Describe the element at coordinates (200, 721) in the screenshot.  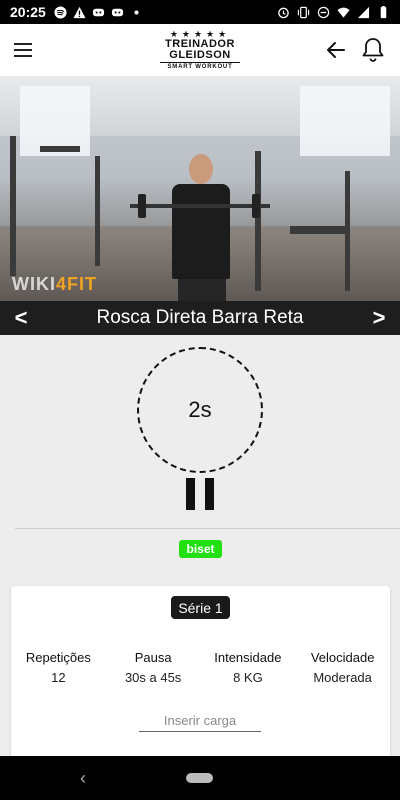
I see `load-input` at that location.